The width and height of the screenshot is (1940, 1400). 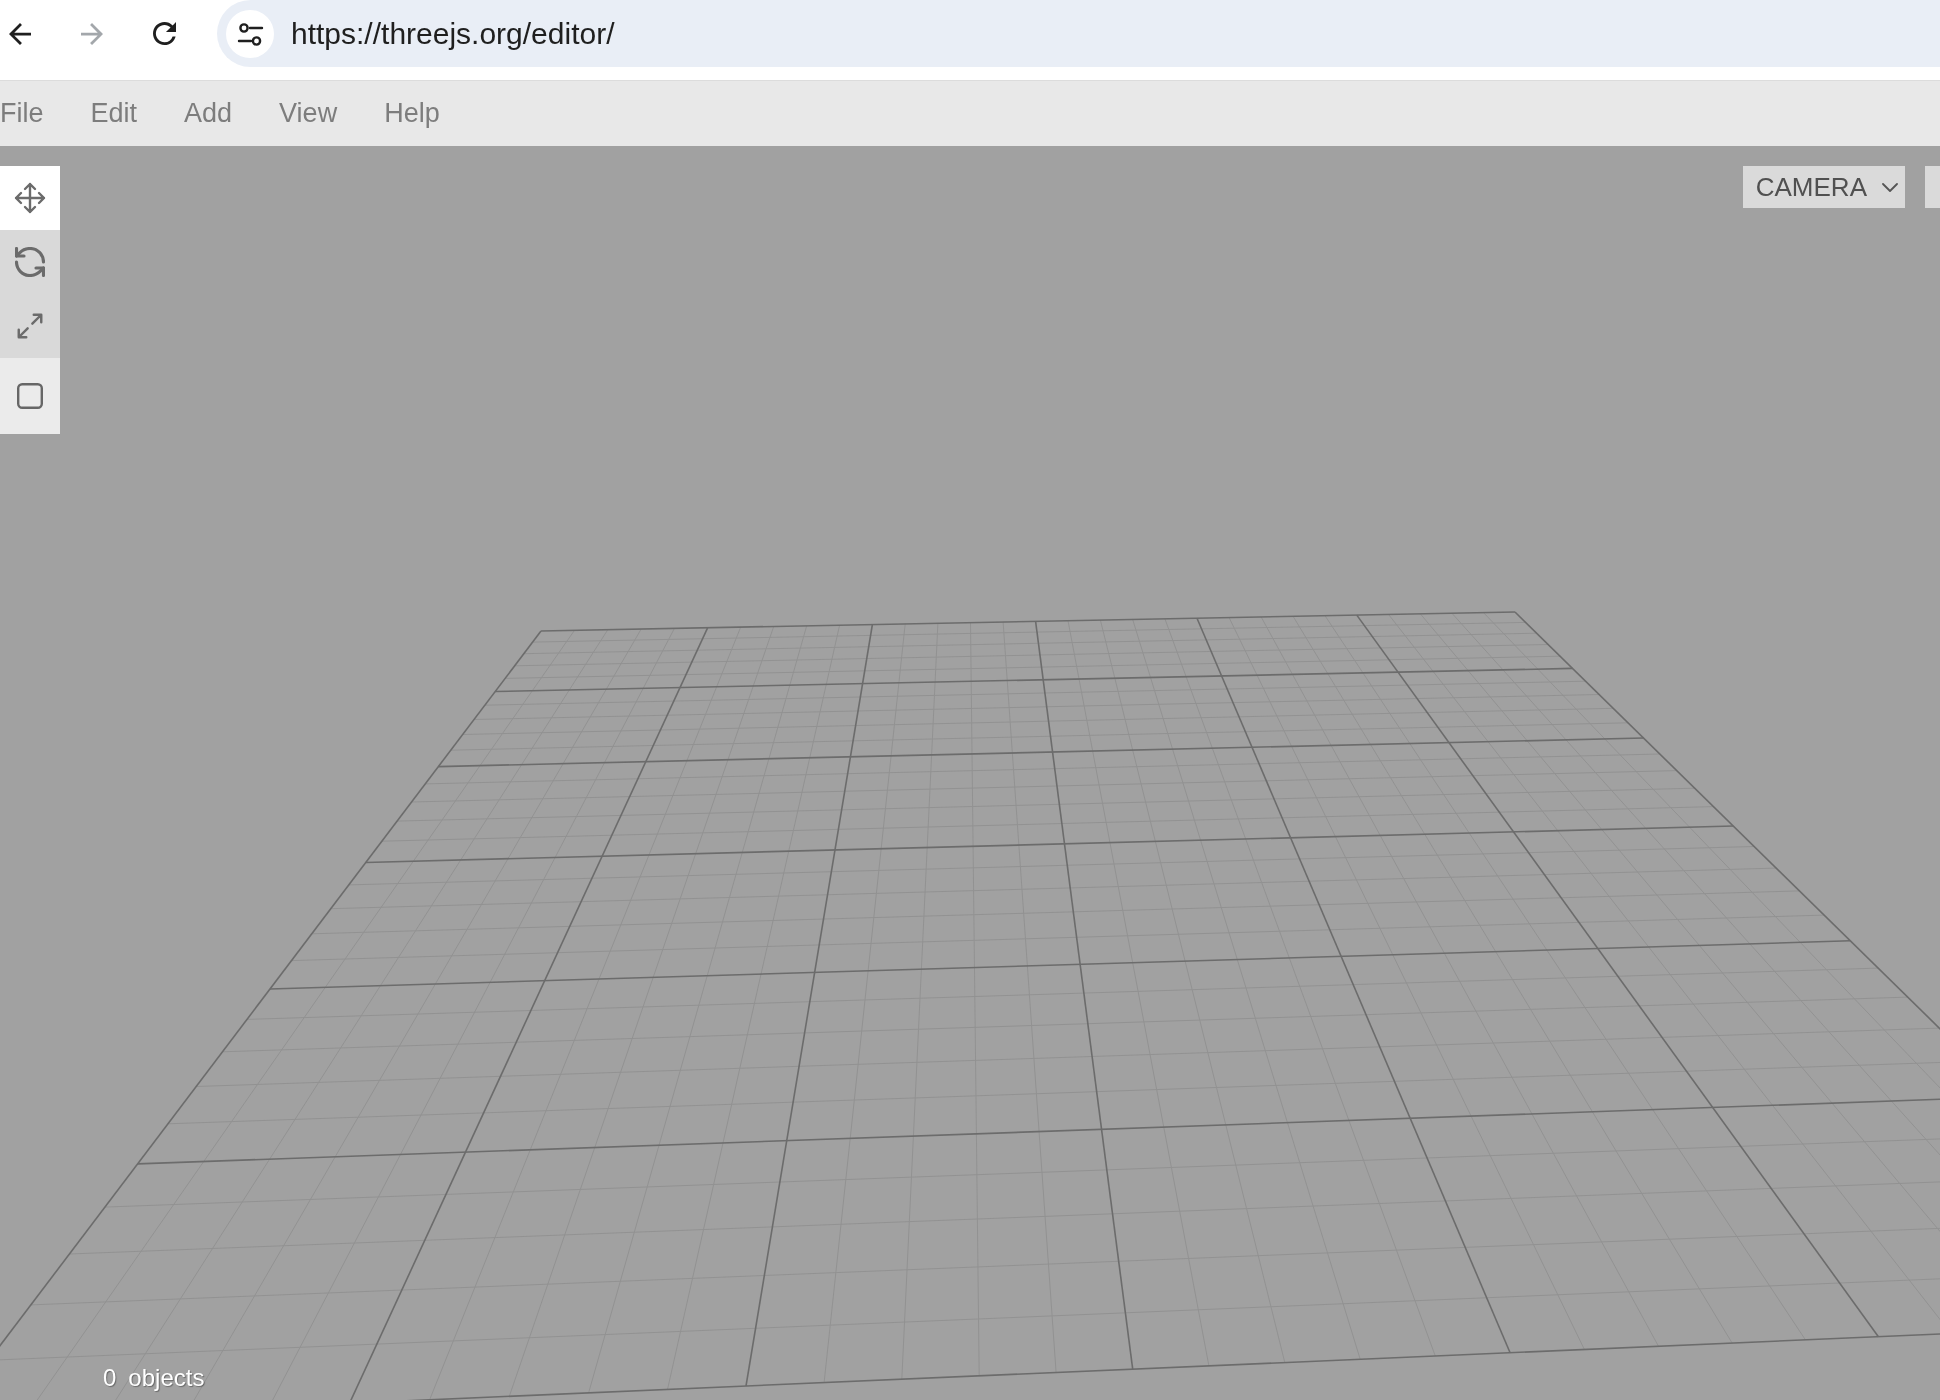 I want to click on four-way-arrows-icon, so click(x=30, y=198).